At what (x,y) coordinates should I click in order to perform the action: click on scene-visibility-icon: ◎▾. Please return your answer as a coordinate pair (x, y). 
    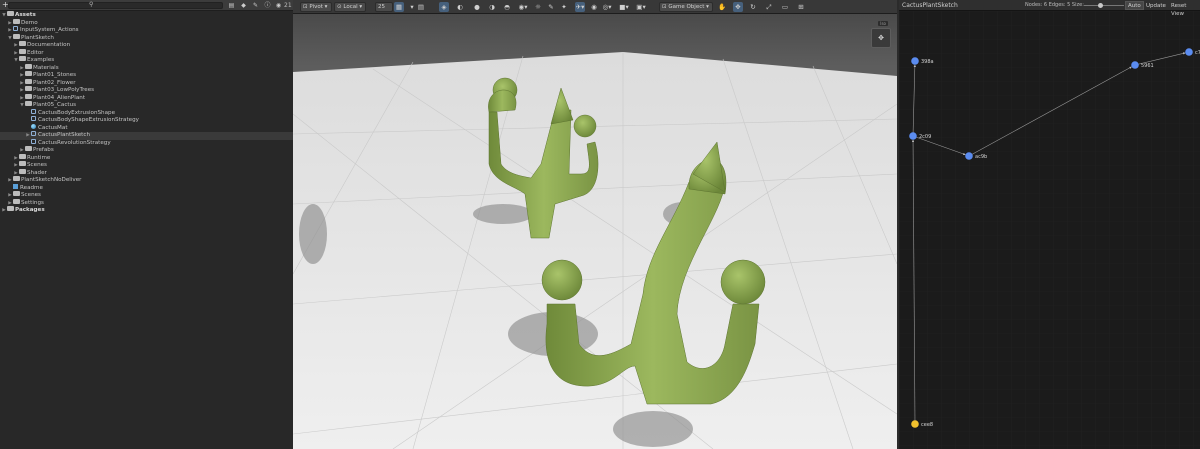
    Looking at the image, I should click on (607, 7).